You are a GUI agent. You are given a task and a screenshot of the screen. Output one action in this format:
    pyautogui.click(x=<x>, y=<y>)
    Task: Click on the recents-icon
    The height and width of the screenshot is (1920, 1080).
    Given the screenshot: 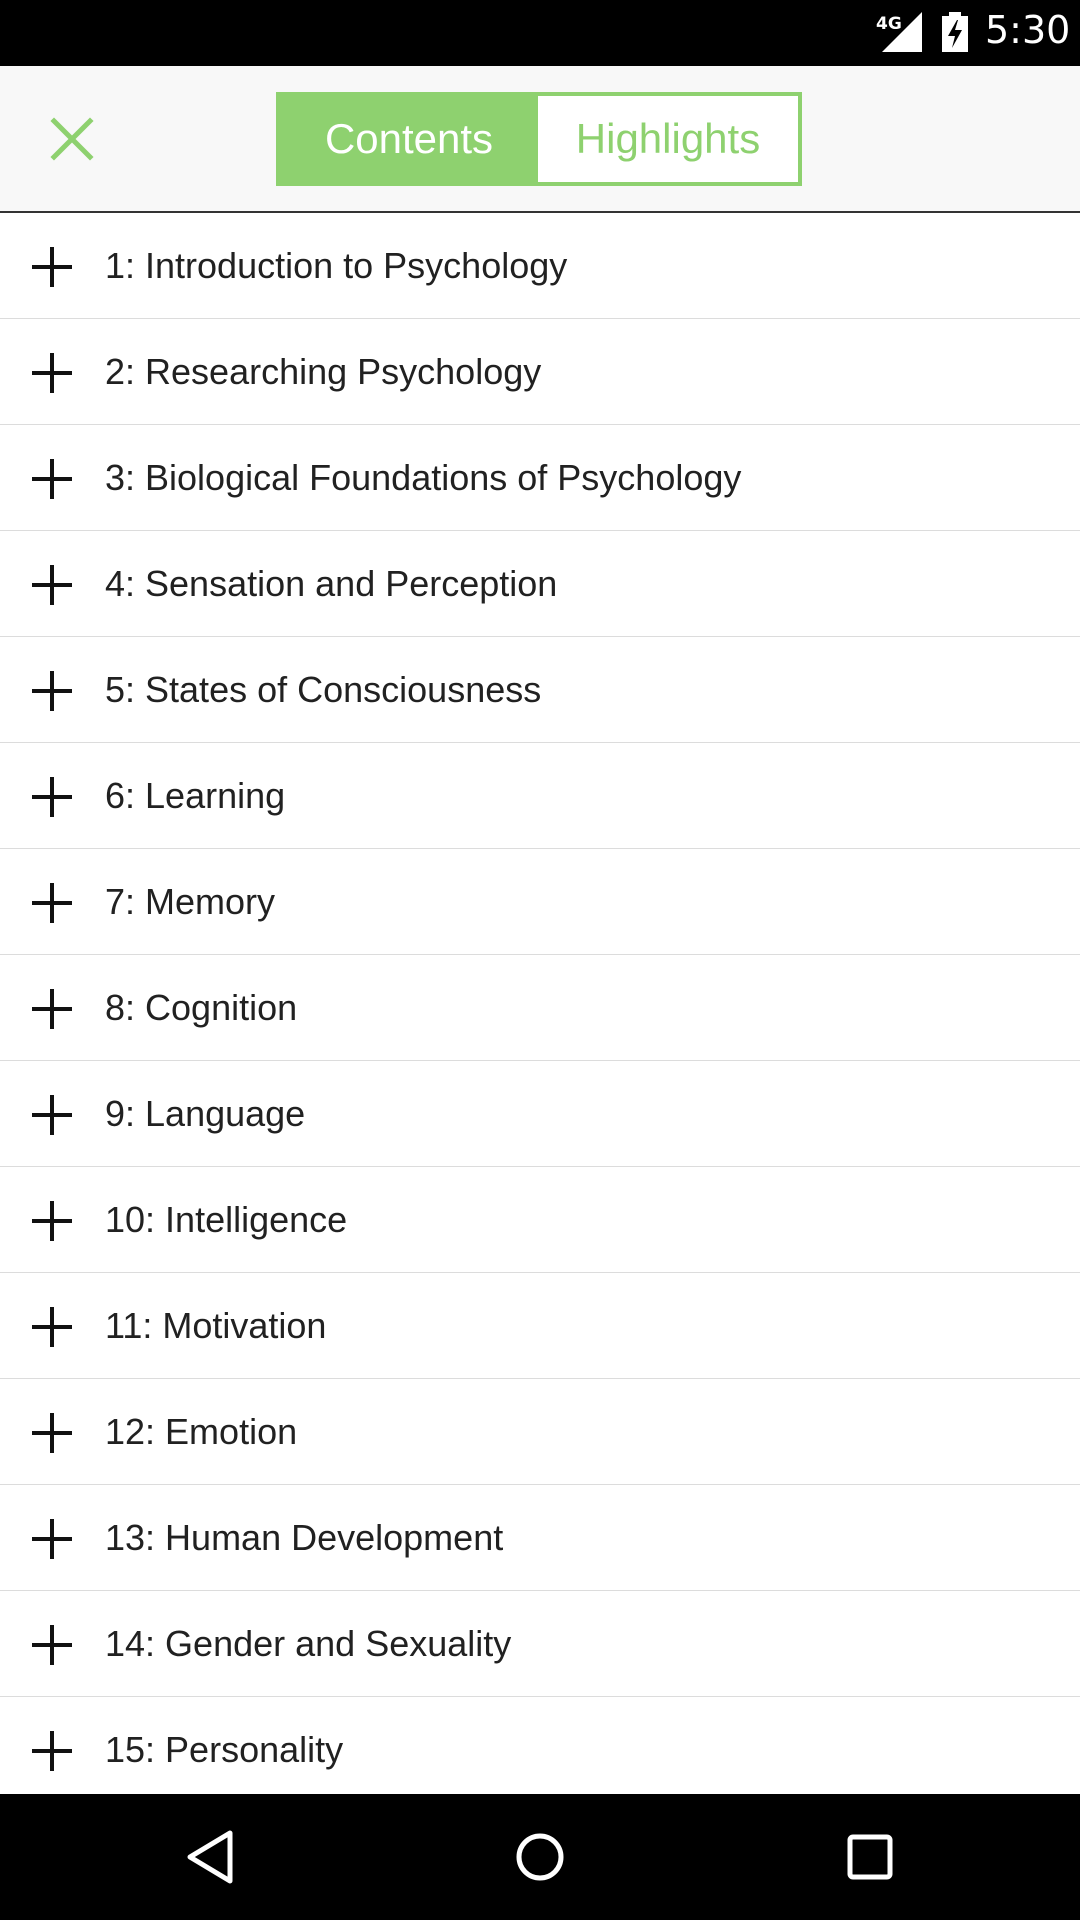 What is the action you would take?
    pyautogui.click(x=870, y=1857)
    